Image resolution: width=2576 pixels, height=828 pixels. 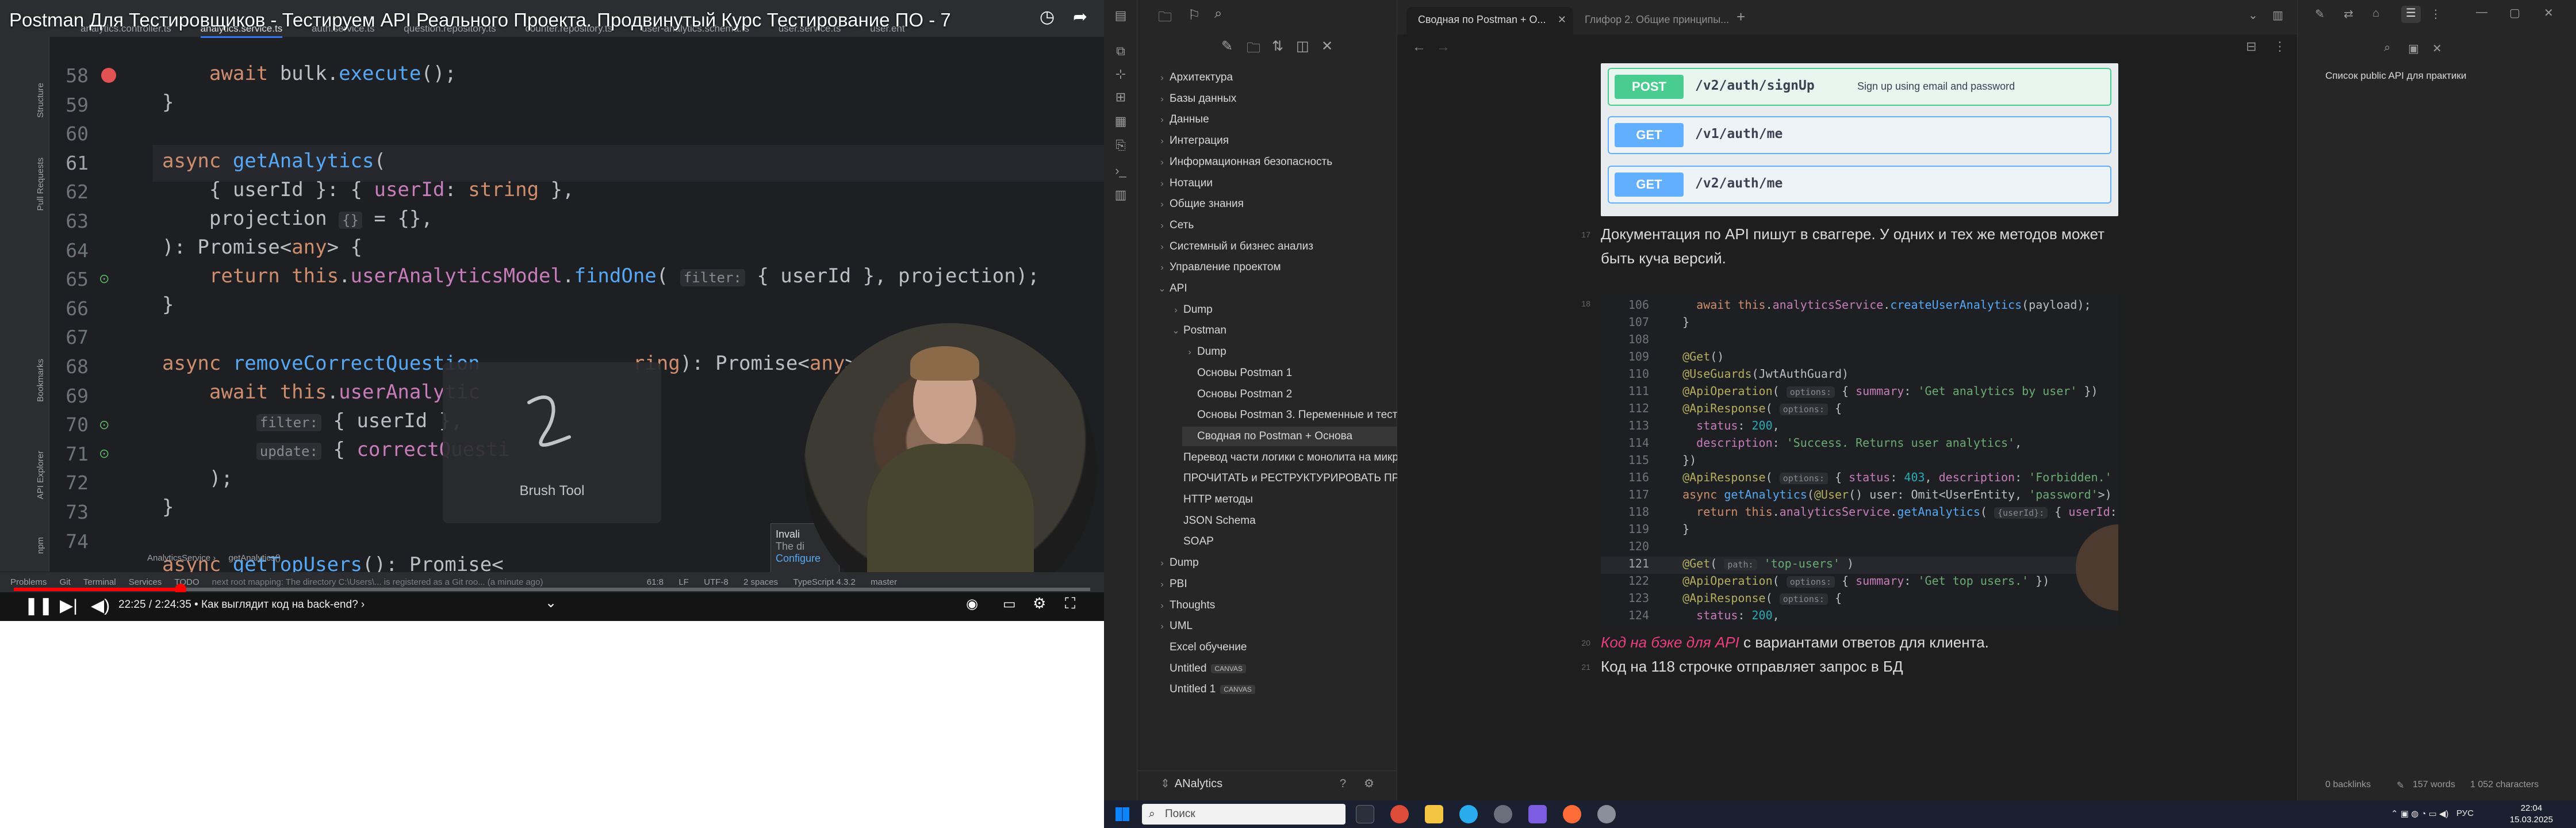 What do you see at coordinates (1288, 541) in the screenshot?
I see `tree-file: SOAP` at bounding box center [1288, 541].